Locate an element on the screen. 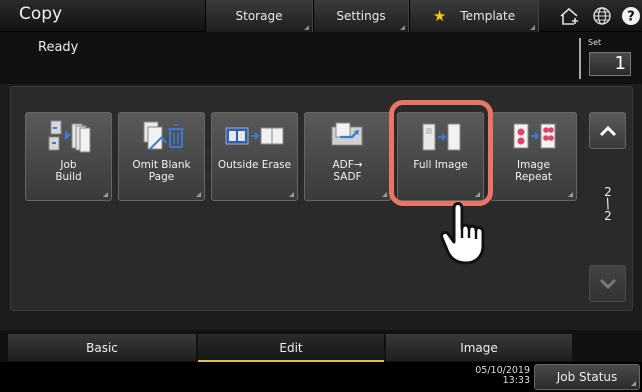 The height and width of the screenshot is (392, 642). omit-blank-page-button: Omit Blank Page is located at coordinates (161, 156).